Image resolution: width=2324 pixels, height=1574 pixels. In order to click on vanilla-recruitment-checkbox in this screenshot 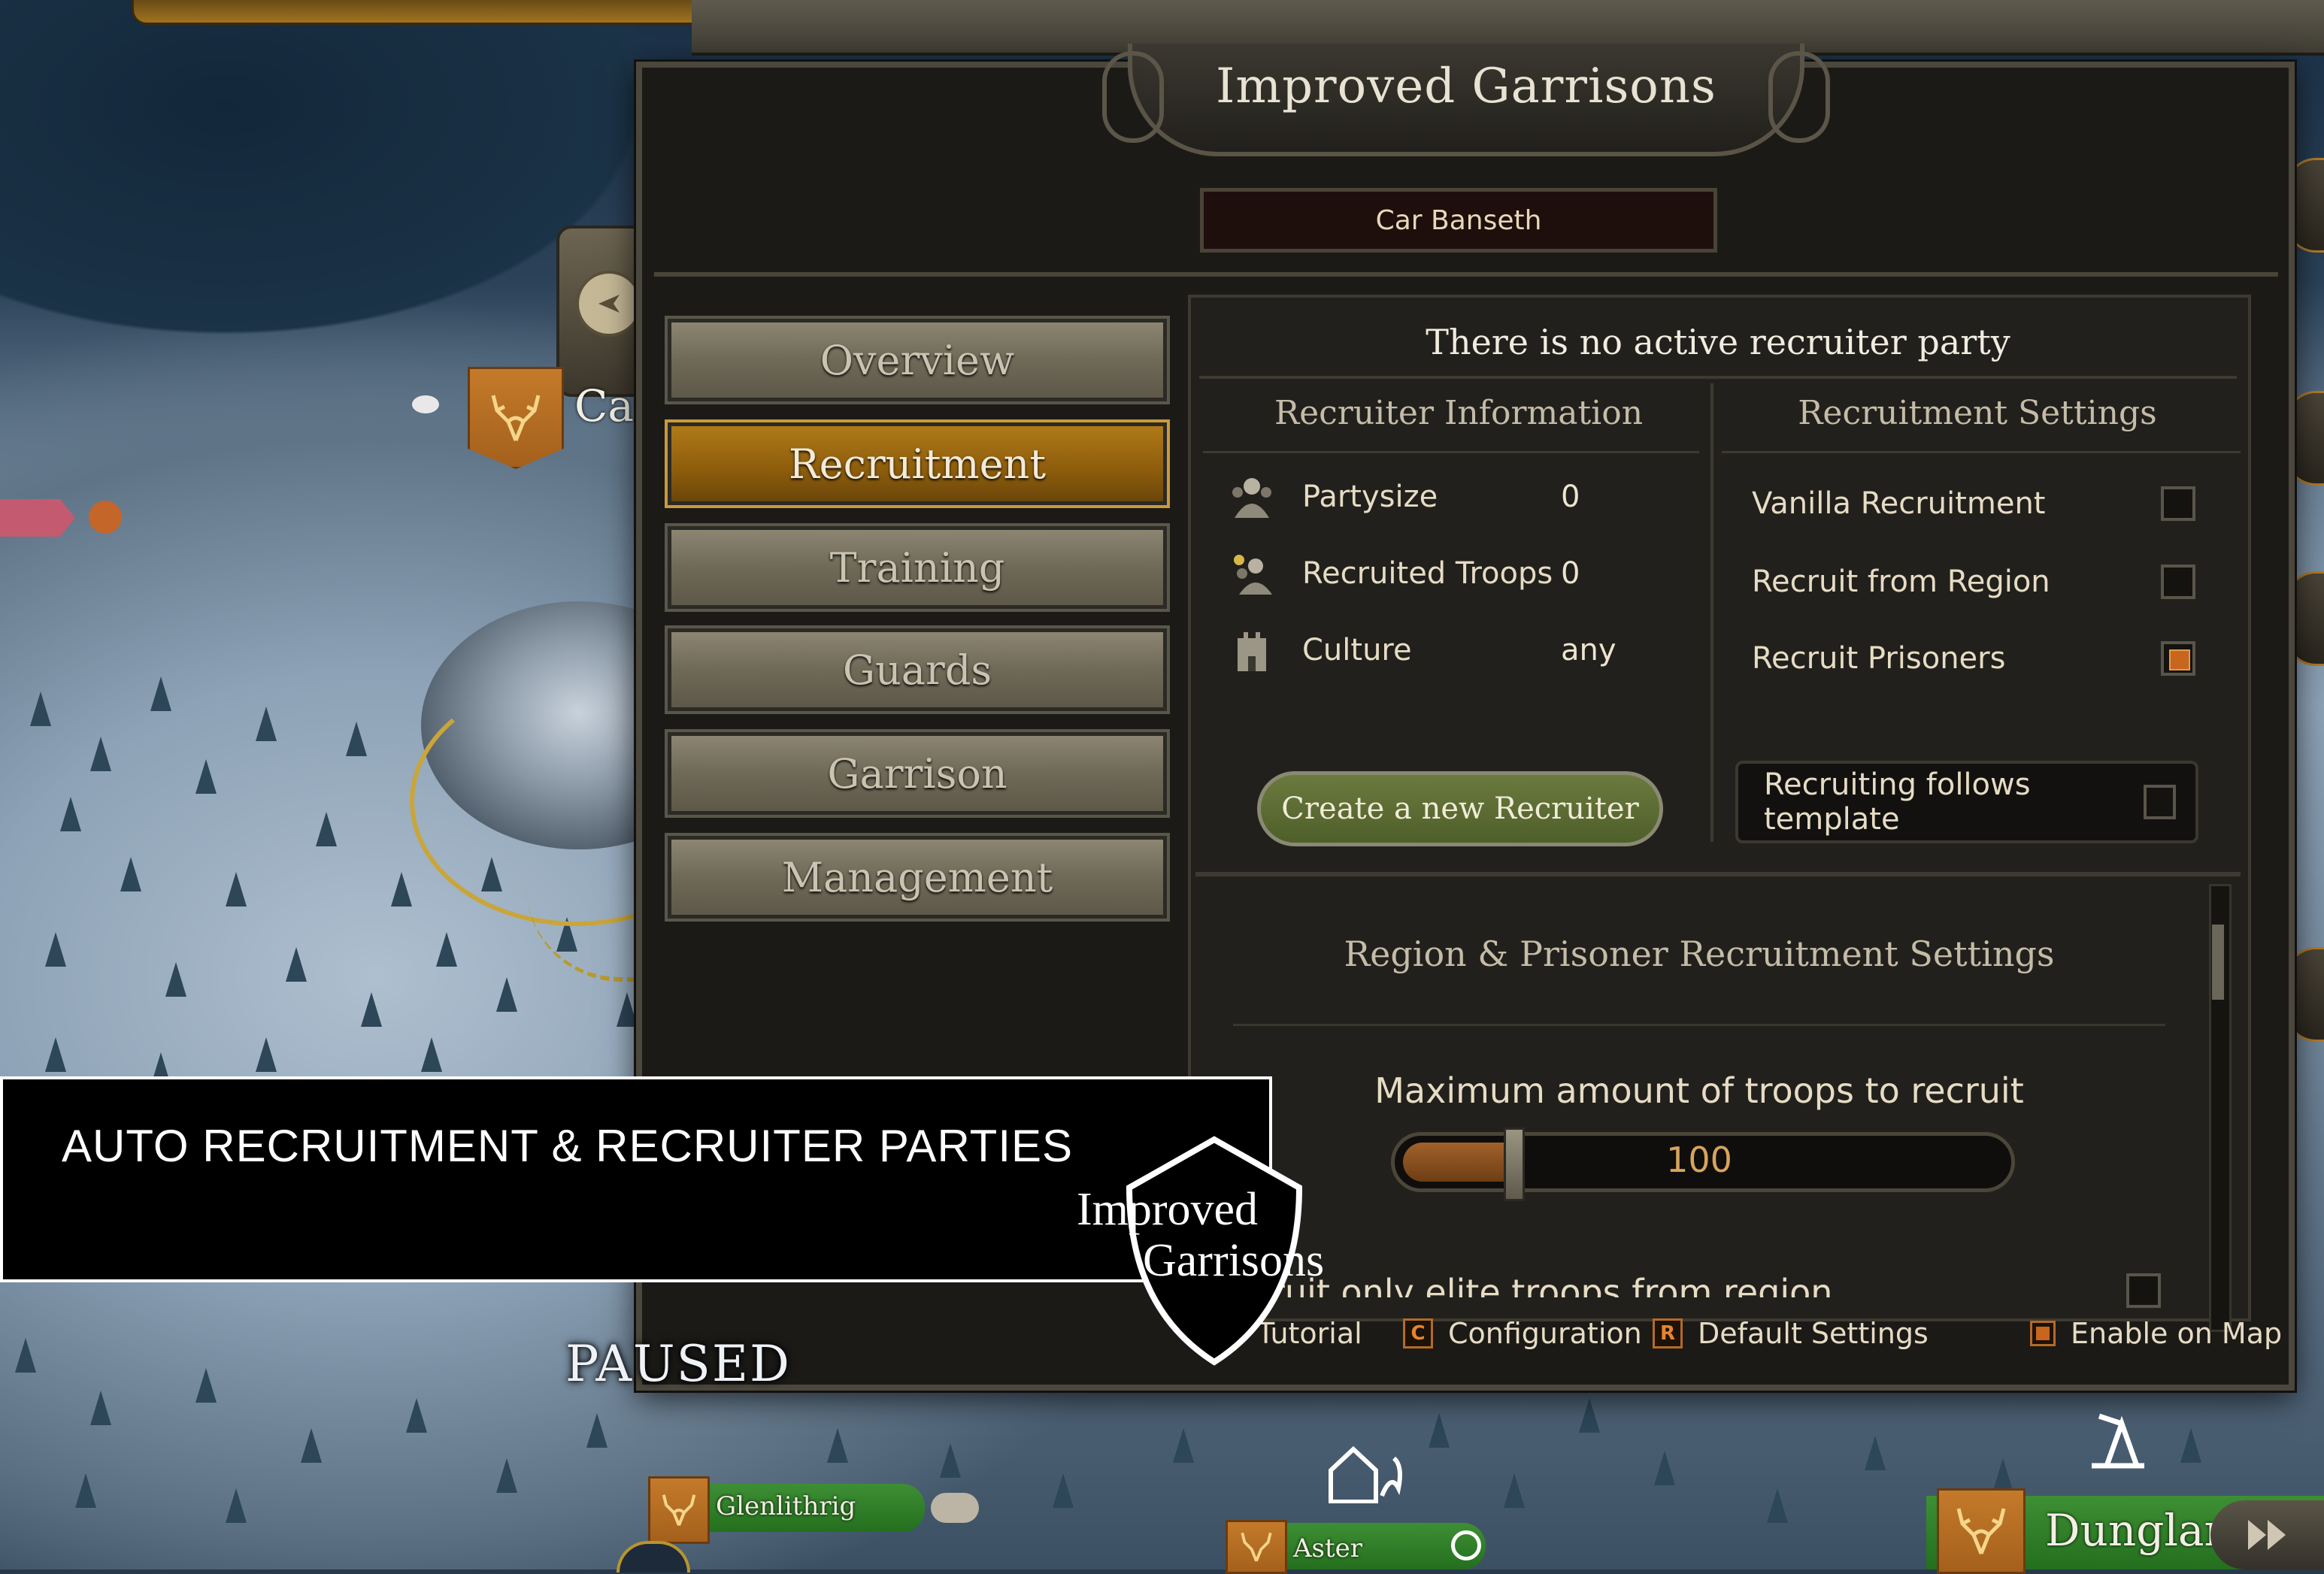, I will do `click(2178, 503)`.